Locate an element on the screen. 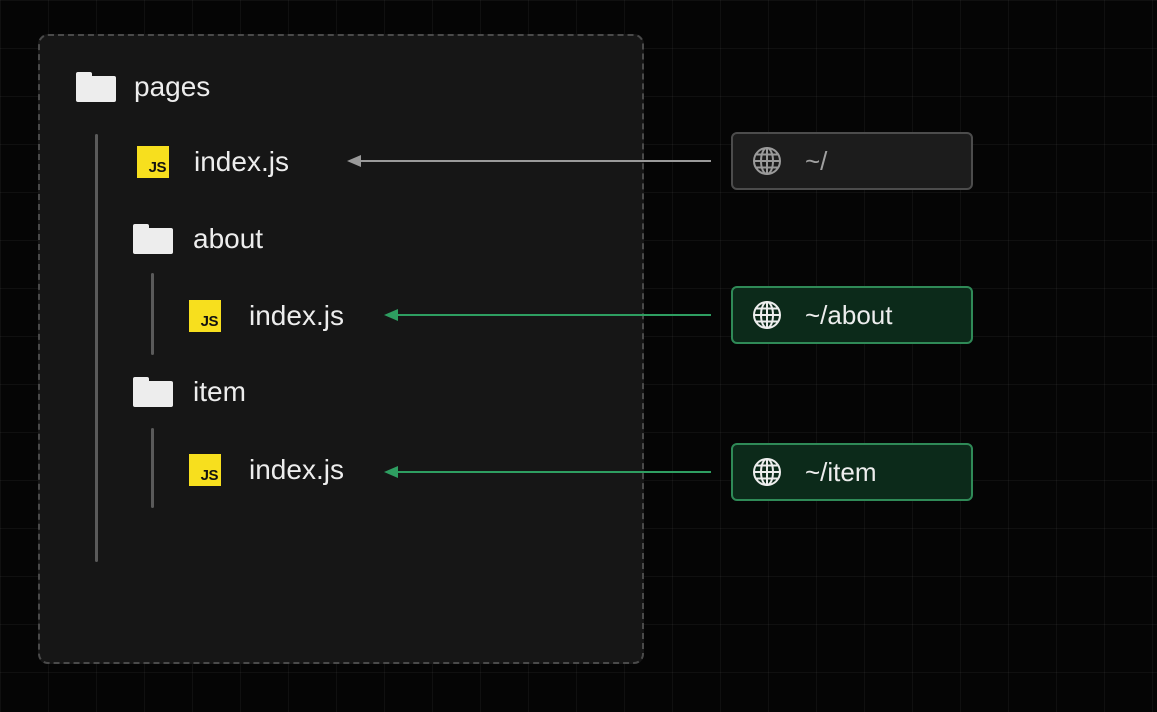  route-path-about: ~/about is located at coordinates (849, 314).